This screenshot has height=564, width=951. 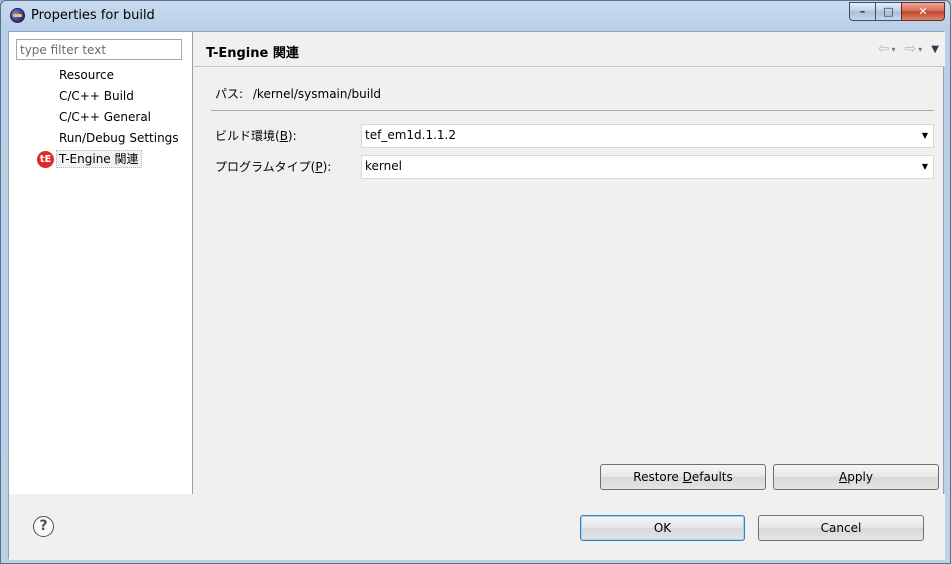 I want to click on tree-item-label: Resource, so click(x=87, y=75).